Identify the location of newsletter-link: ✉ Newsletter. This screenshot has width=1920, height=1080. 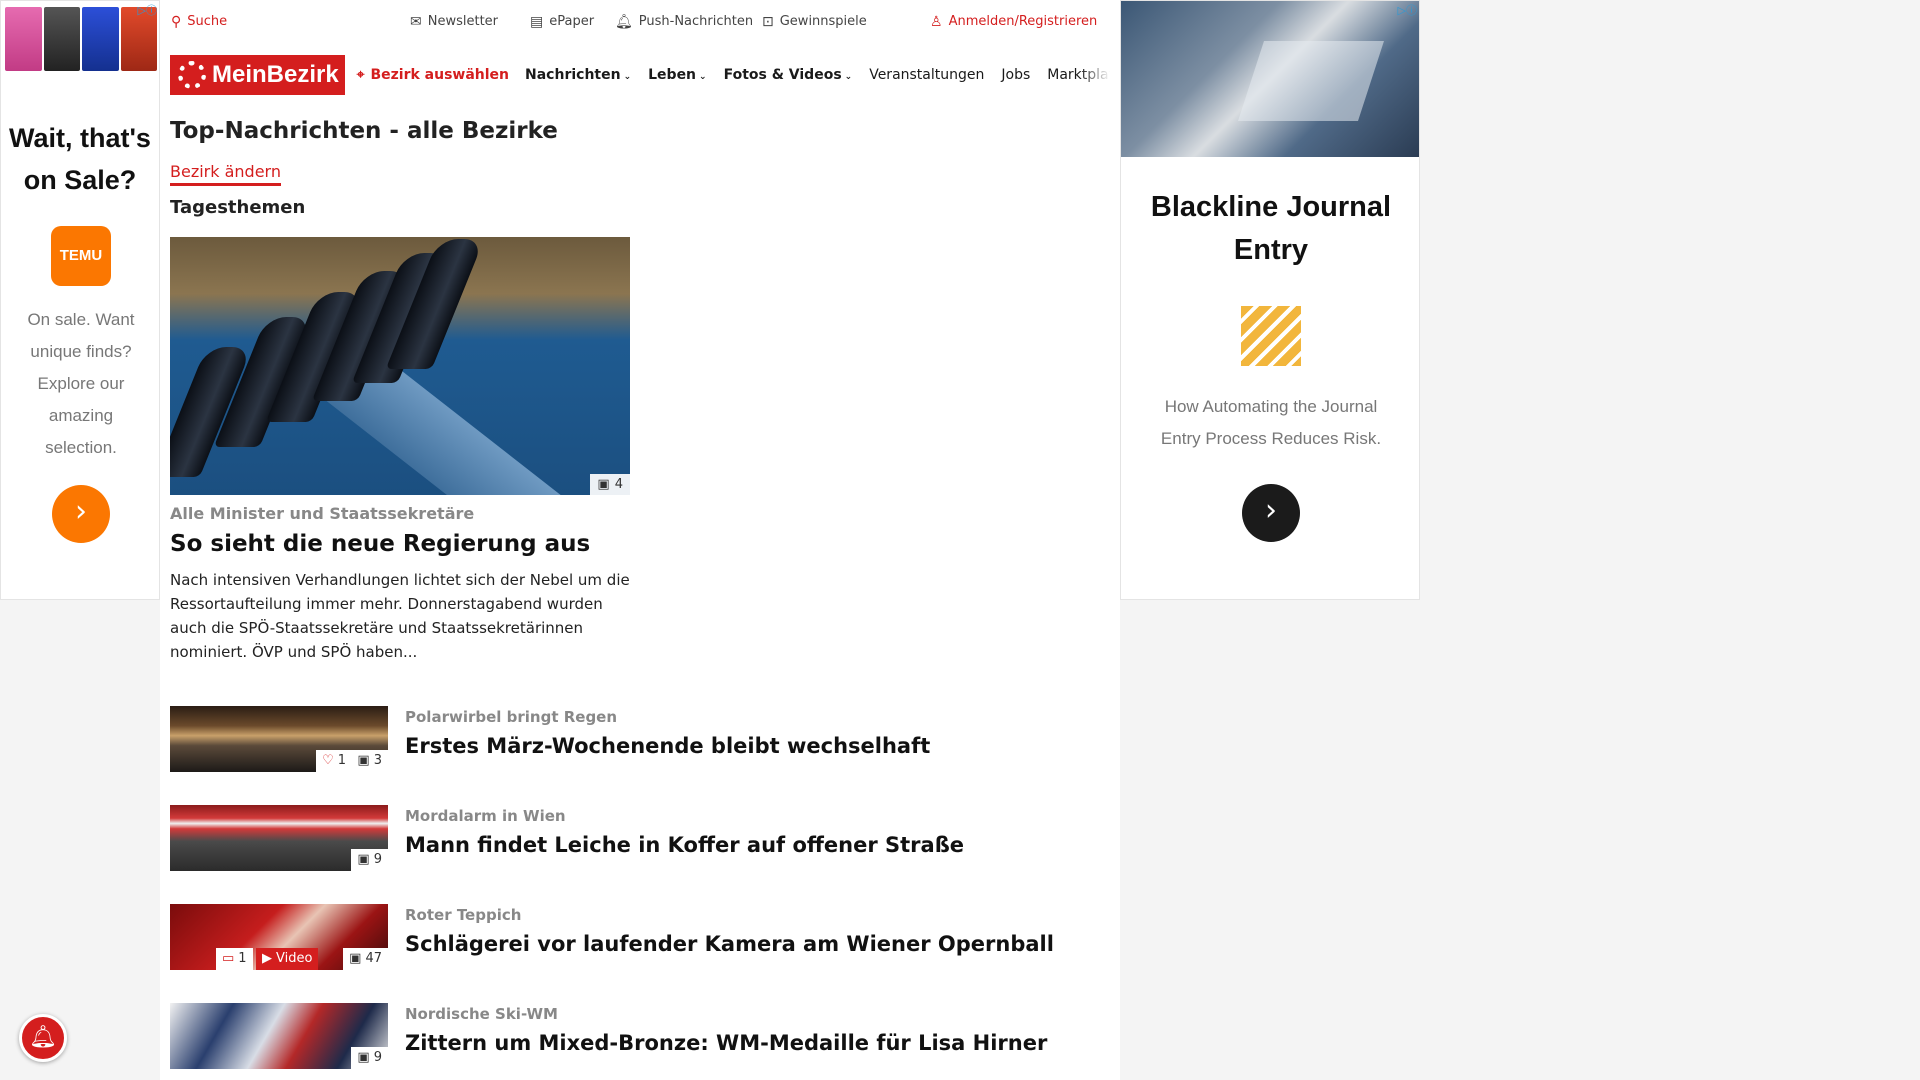
(454, 21).